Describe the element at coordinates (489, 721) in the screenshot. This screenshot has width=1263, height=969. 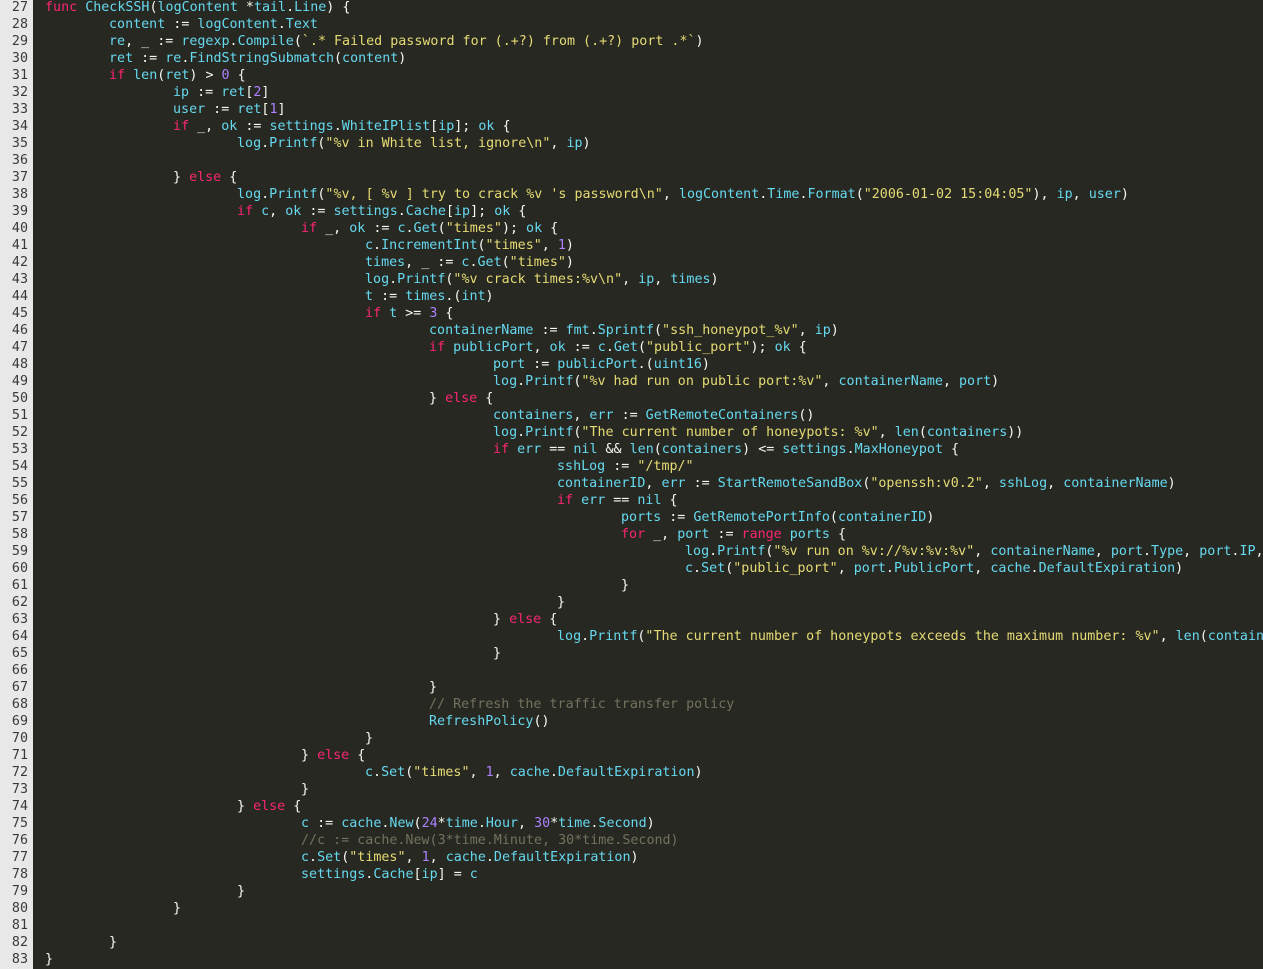
I see `code-line: RefreshPolicy()` at that location.